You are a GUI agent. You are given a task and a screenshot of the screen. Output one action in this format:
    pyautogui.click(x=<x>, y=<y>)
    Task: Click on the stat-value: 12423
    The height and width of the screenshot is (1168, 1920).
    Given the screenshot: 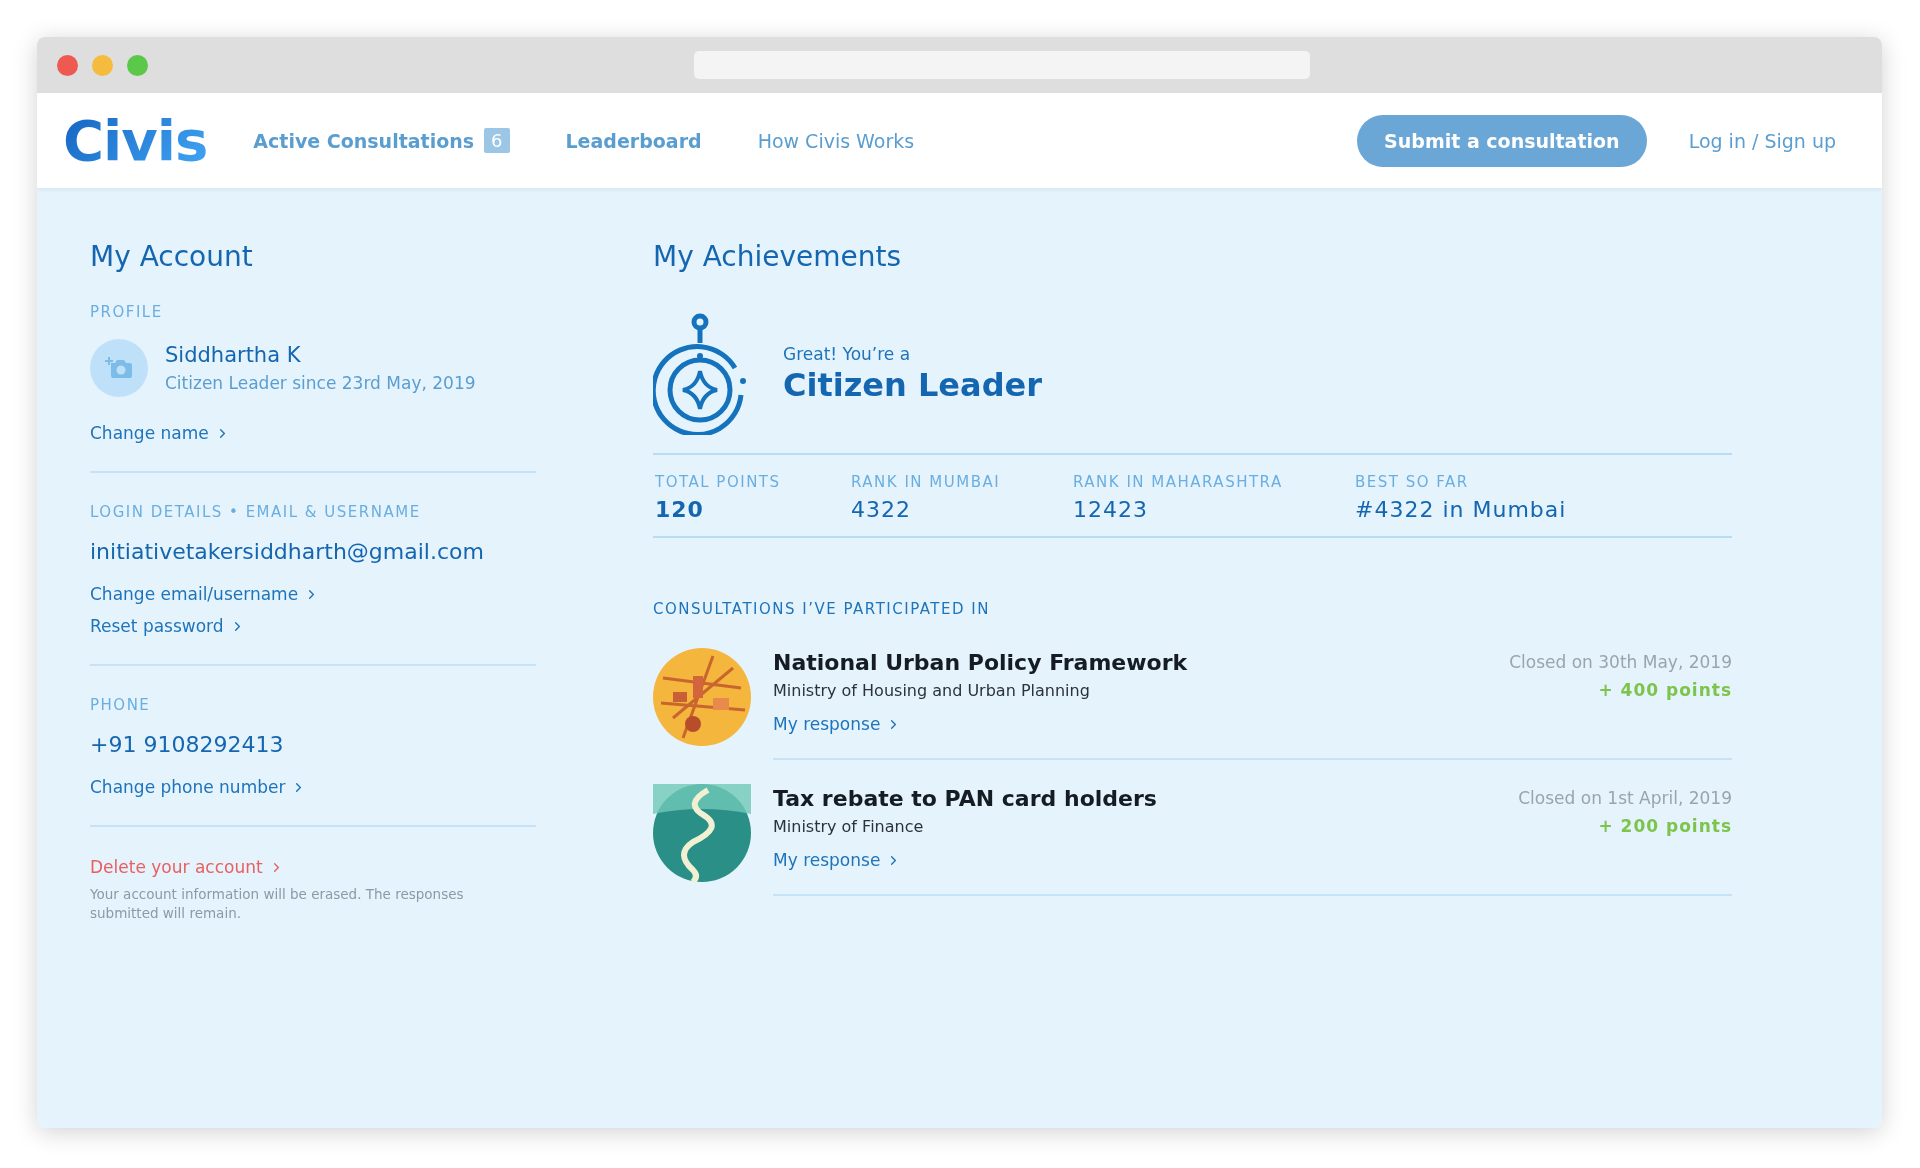 What is the action you would take?
    pyautogui.click(x=1111, y=509)
    